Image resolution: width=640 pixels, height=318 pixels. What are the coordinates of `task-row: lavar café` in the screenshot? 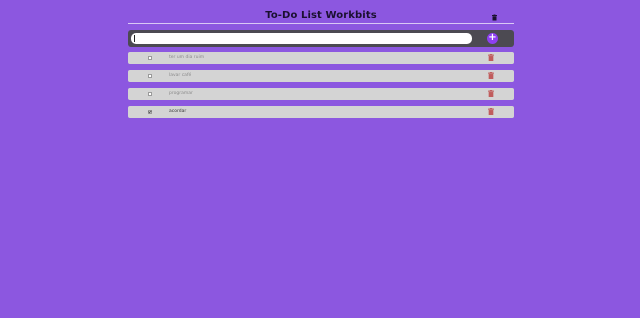 It's located at (321, 76).